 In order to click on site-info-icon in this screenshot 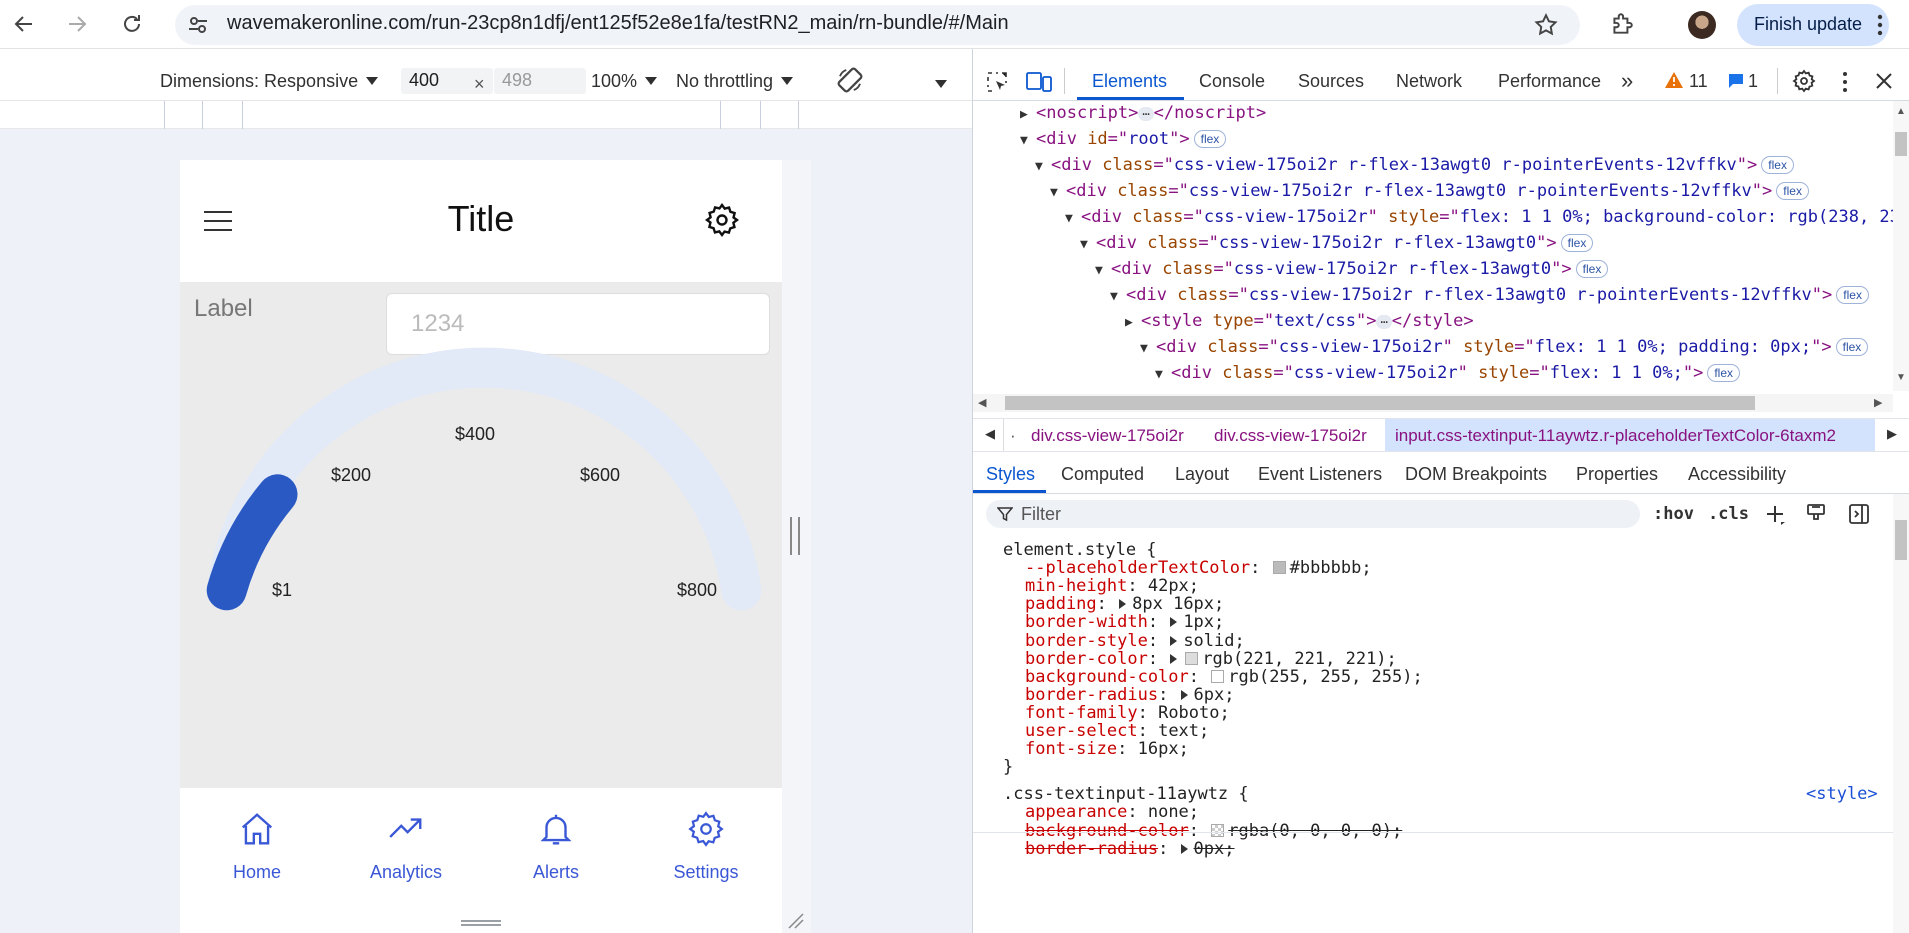, I will do `click(198, 27)`.